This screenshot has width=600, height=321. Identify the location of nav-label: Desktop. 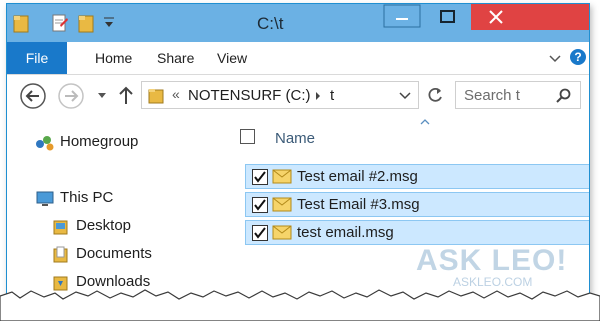
(104, 225).